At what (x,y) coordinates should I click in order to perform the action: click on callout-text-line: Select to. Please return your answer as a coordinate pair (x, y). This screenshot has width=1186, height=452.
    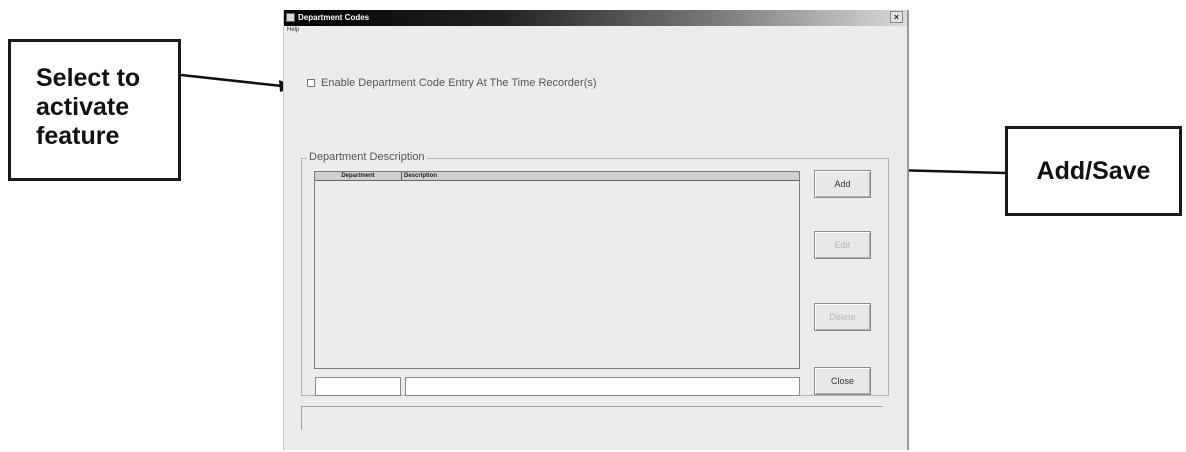
    Looking at the image, I should click on (88, 78).